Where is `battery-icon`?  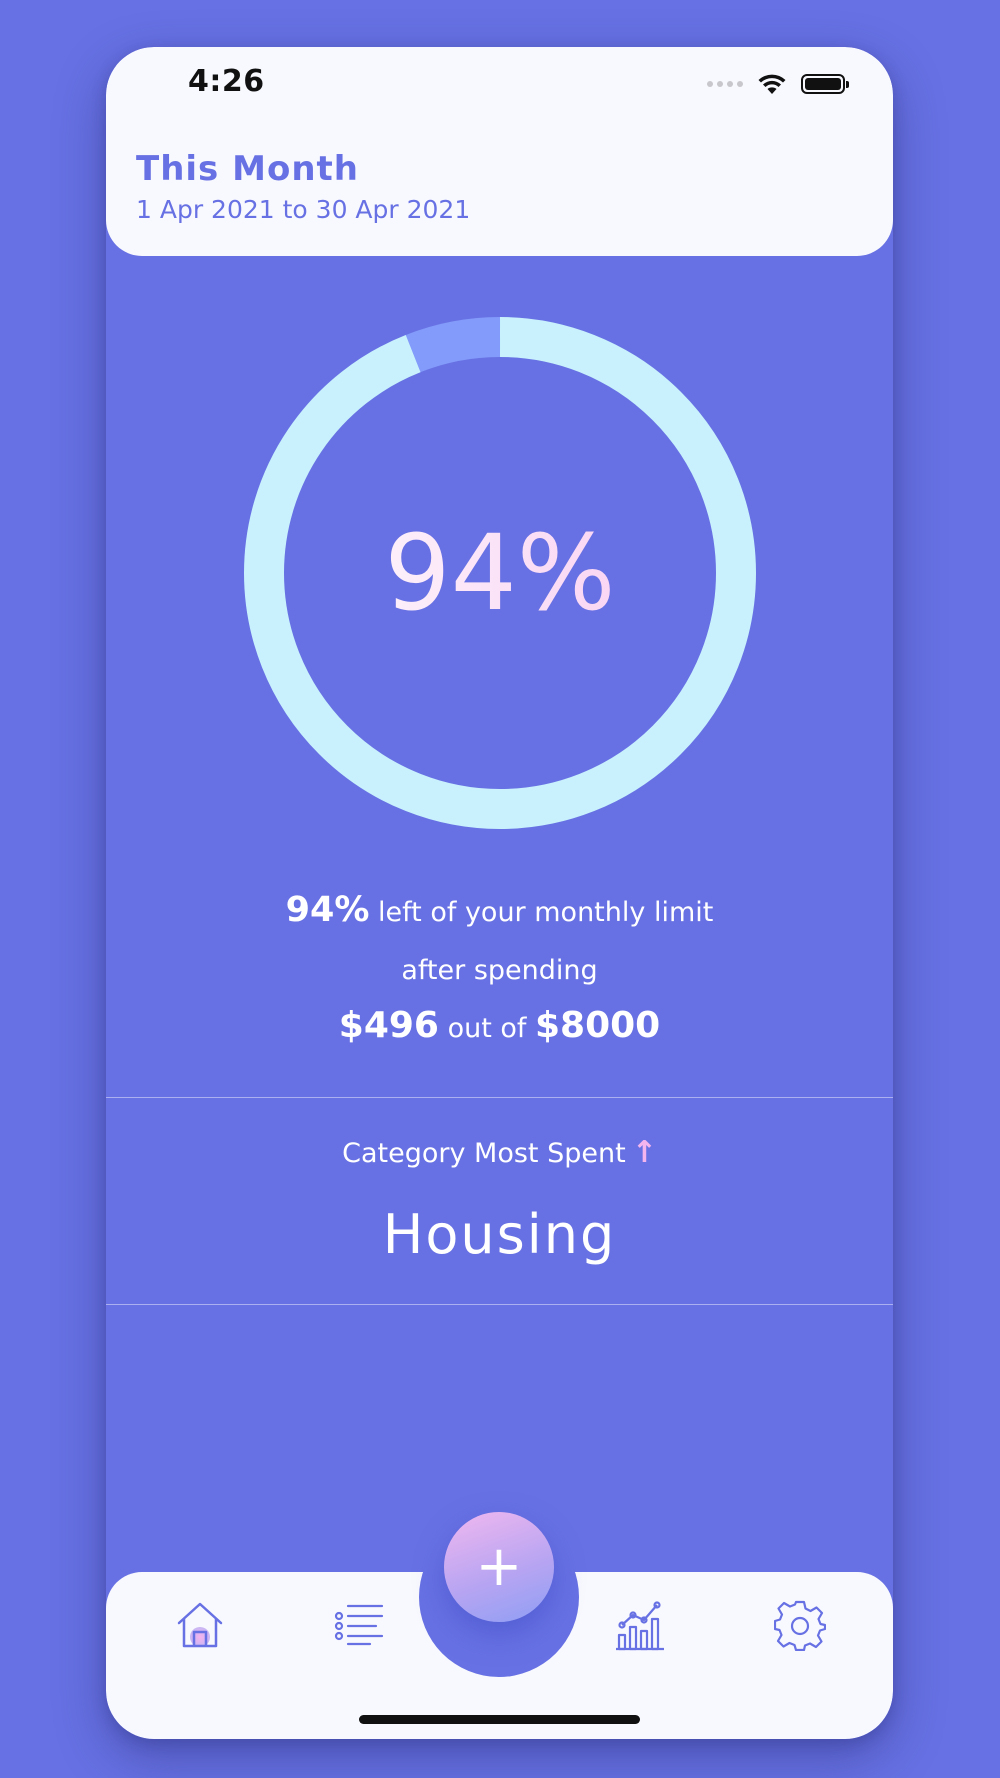
battery-icon is located at coordinates (825, 84).